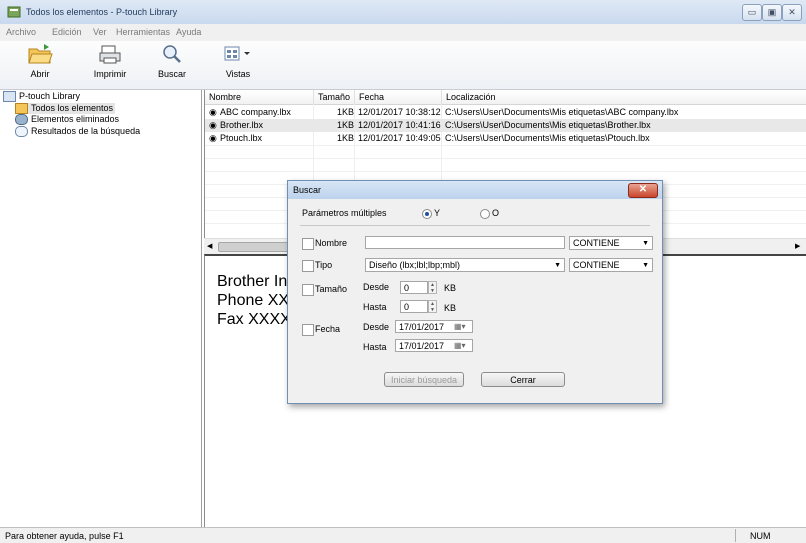 The image size is (806, 543). I want to click on window-title: Todos los elementos - P-touch Library, so click(102, 12).